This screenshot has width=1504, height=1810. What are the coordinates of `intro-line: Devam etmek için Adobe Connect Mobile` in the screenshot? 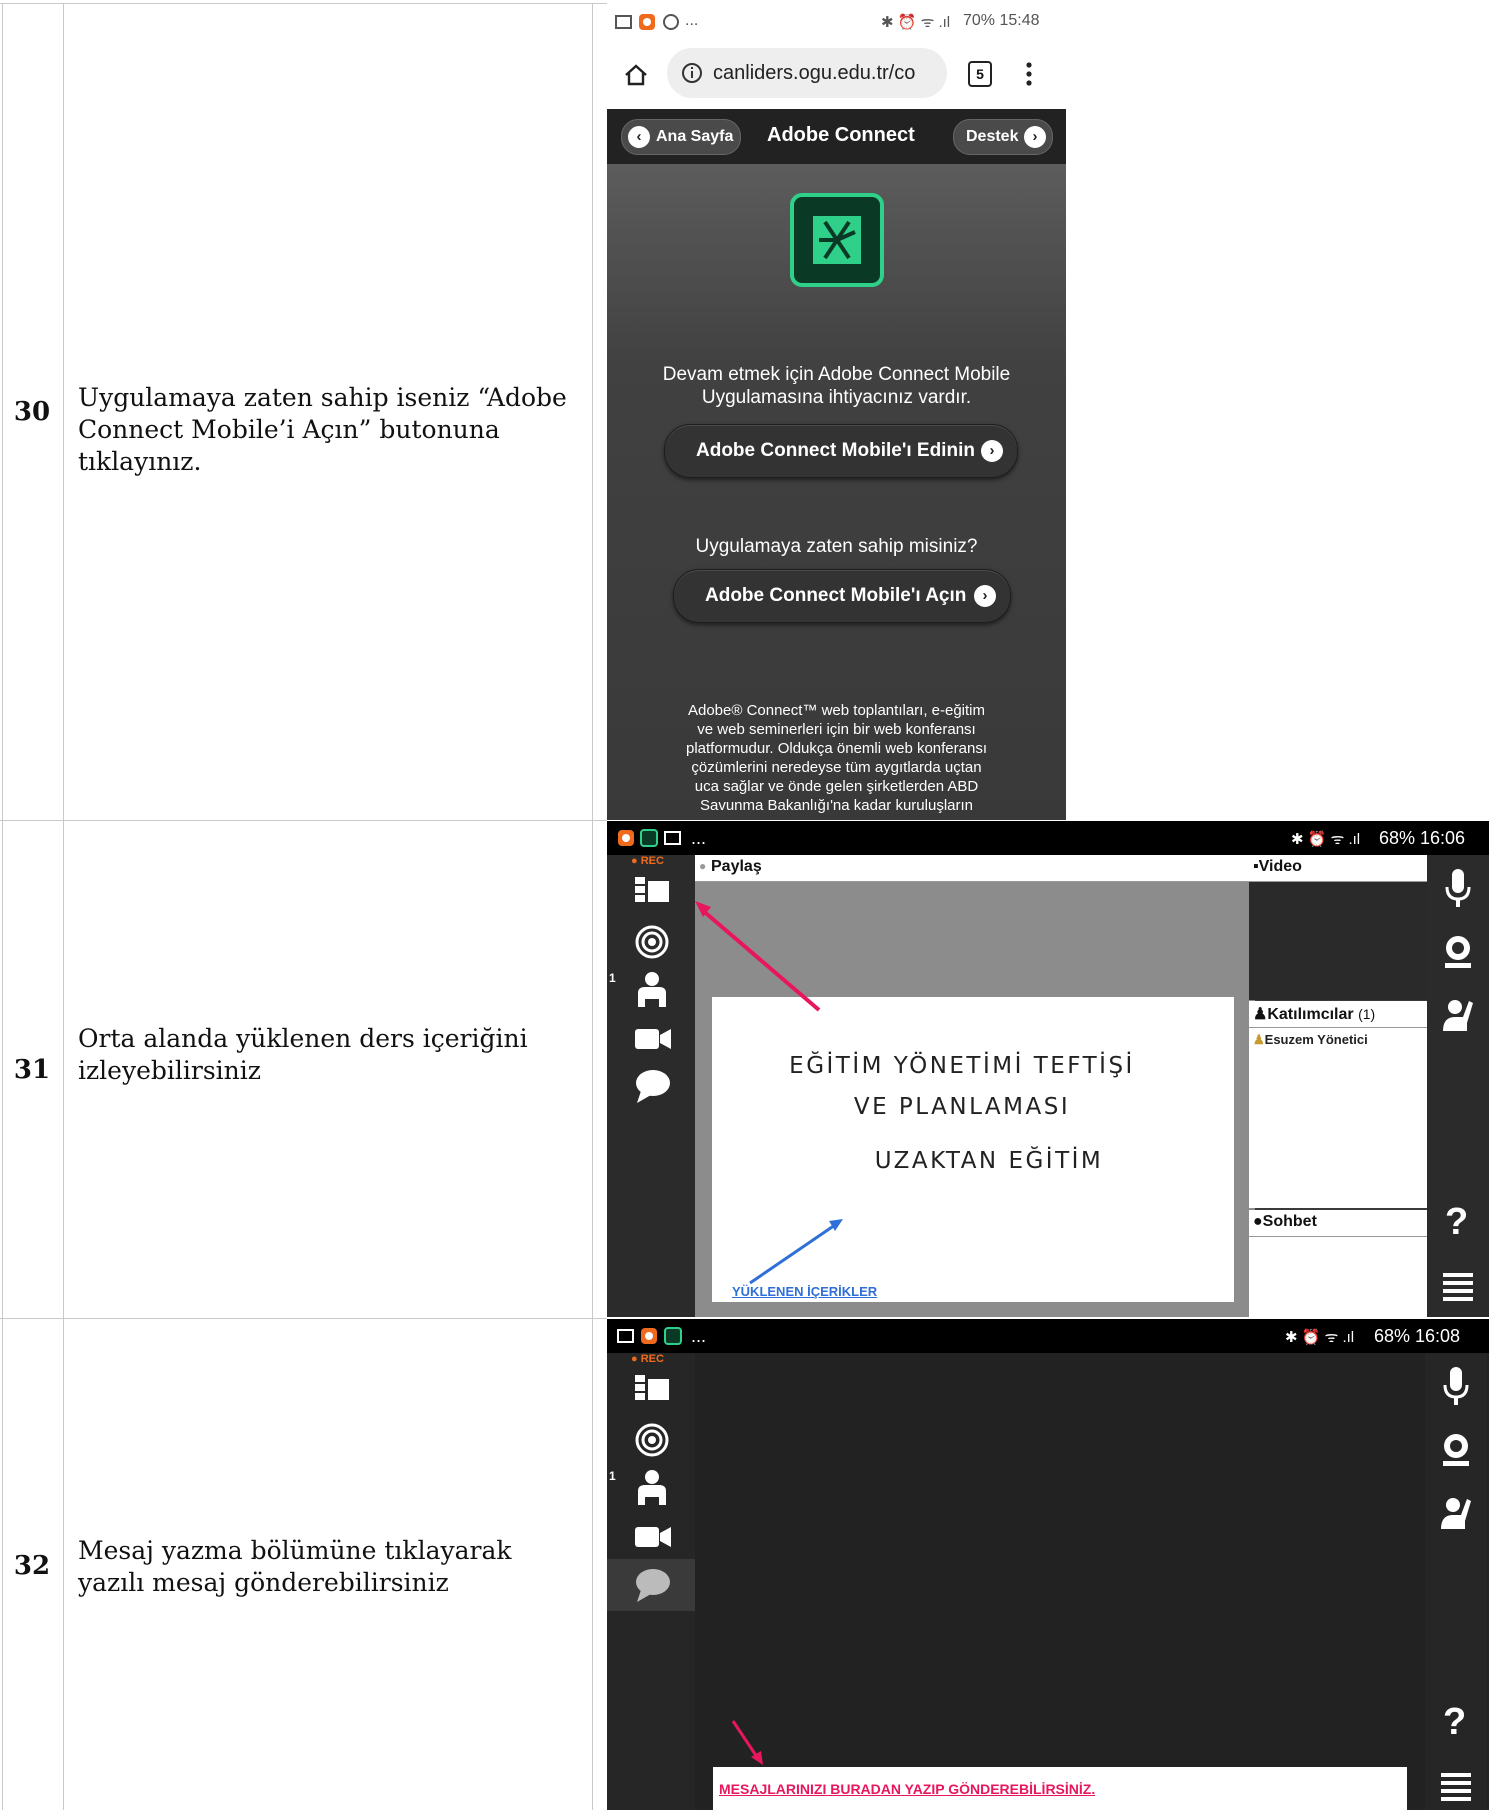 It's located at (836, 374).